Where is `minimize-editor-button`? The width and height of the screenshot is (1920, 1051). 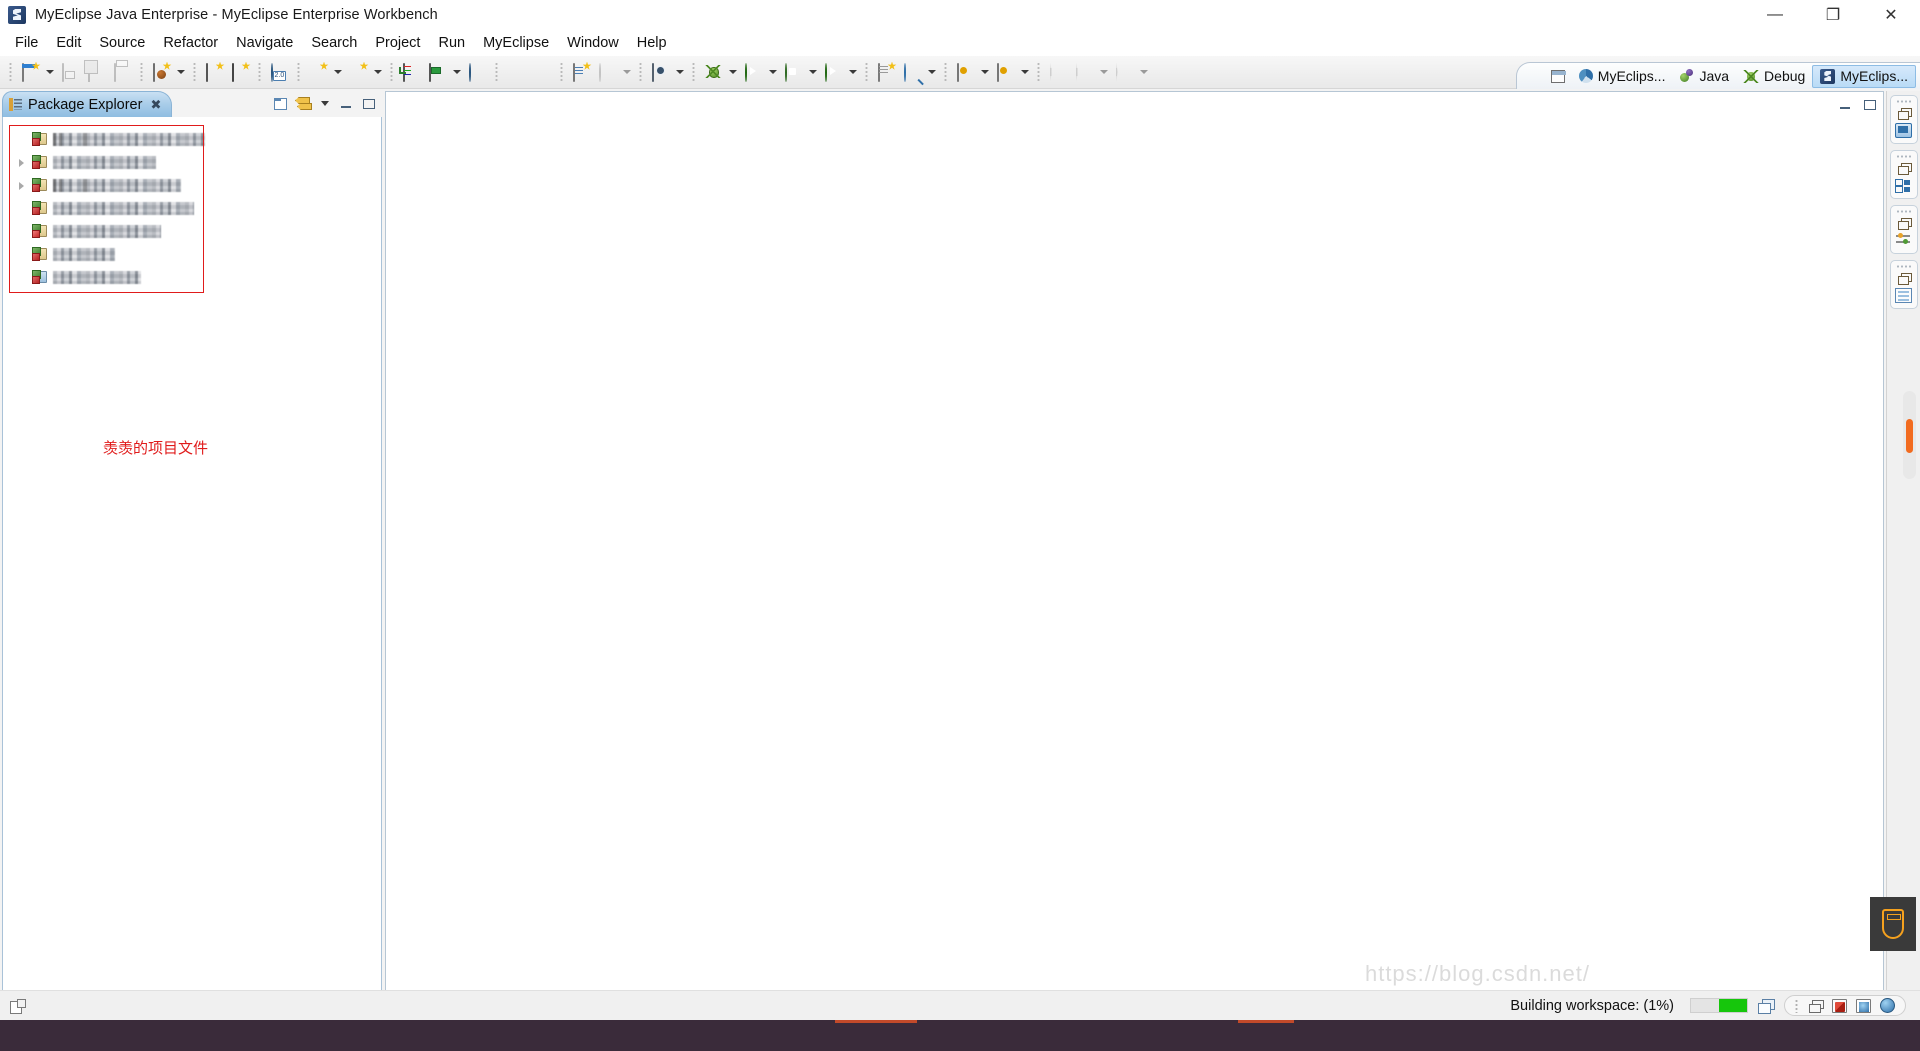
minimize-editor-button is located at coordinates (1845, 104).